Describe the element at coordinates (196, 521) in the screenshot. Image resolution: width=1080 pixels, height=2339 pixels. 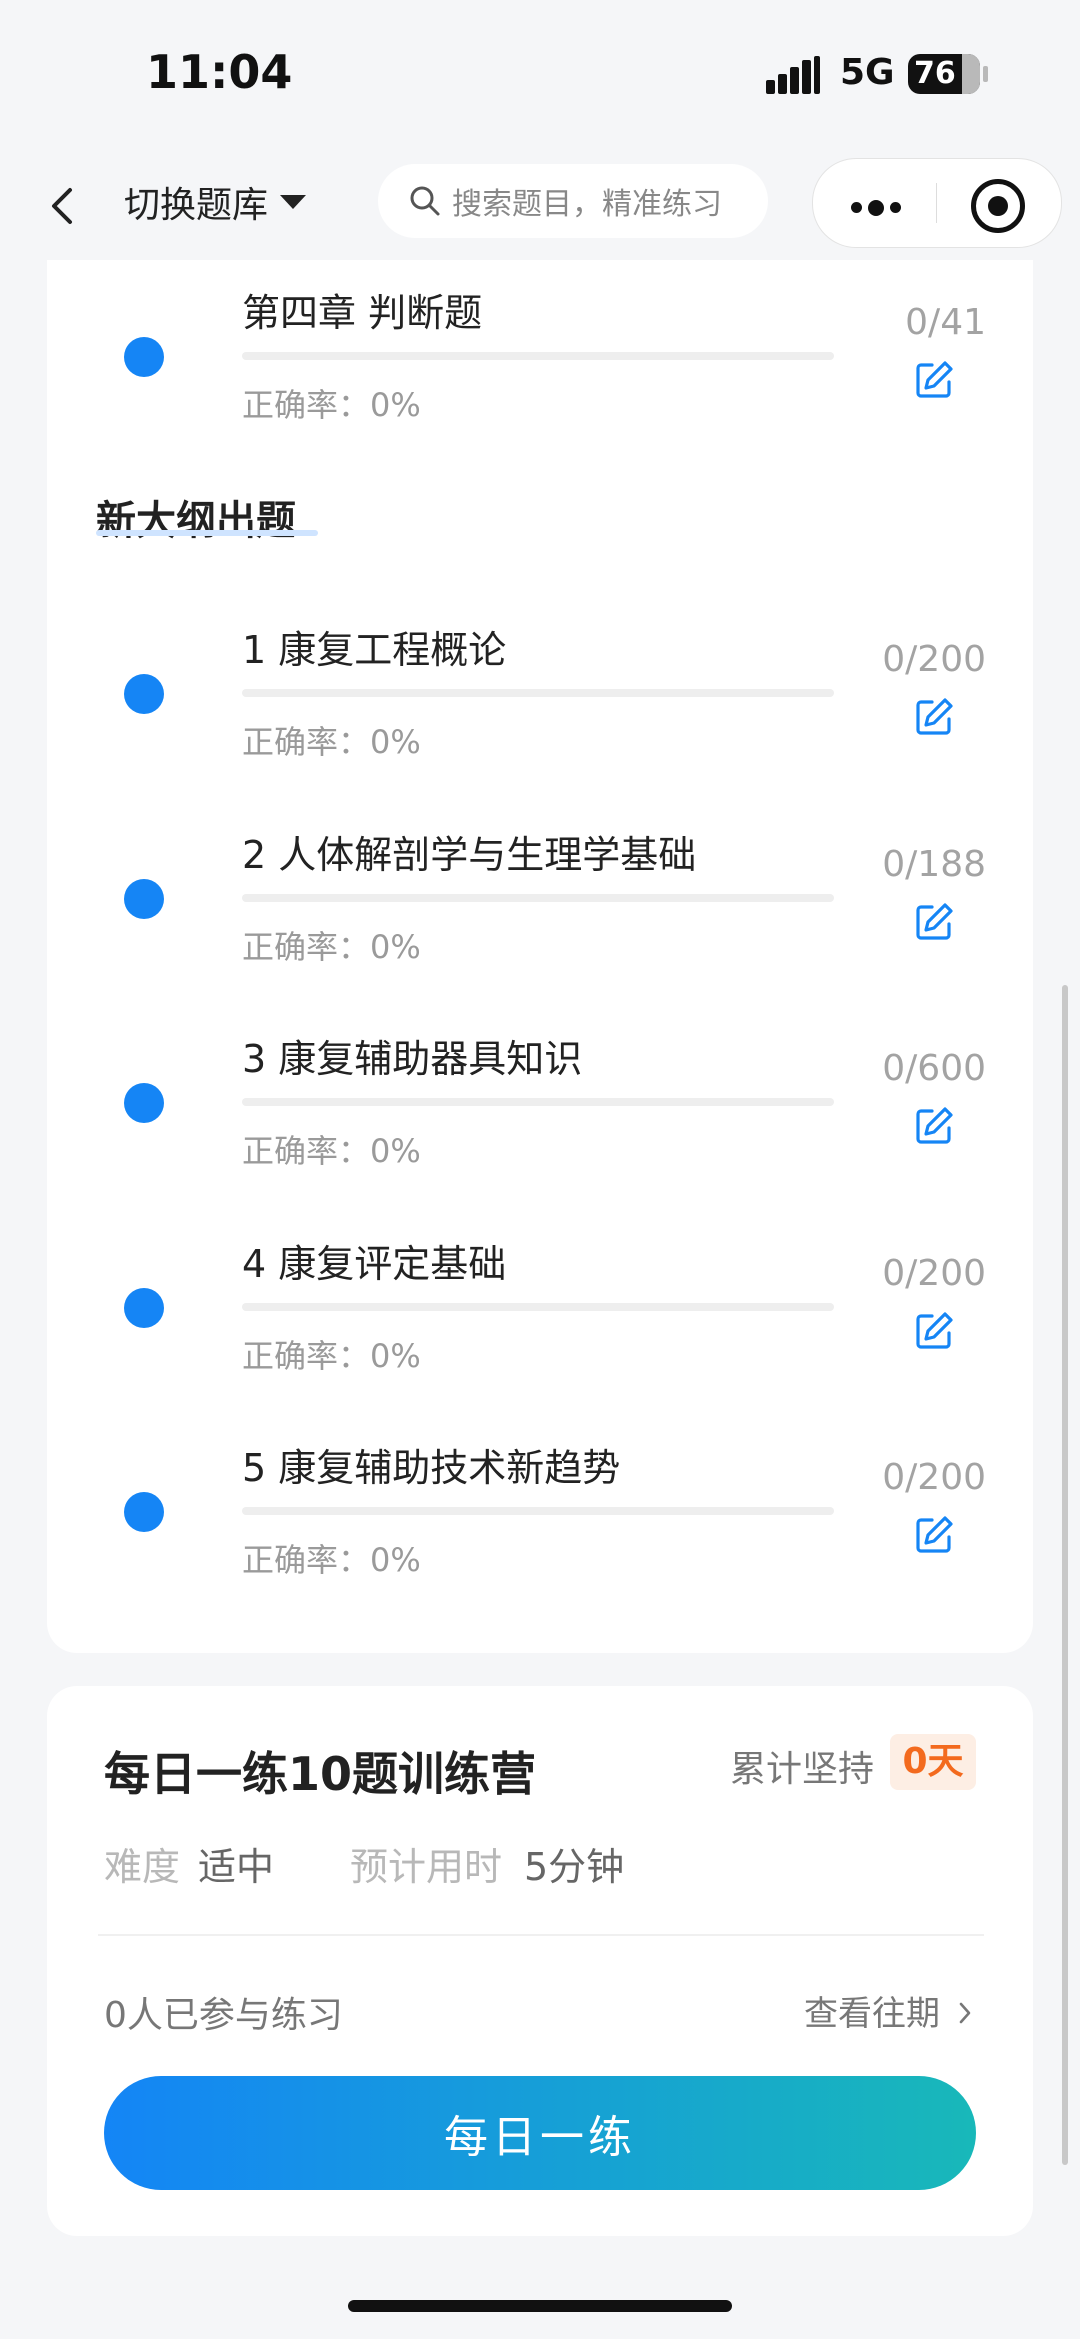
I see `section-title: 新大纲出题` at that location.